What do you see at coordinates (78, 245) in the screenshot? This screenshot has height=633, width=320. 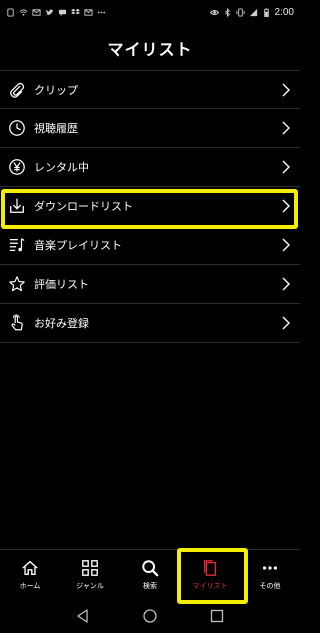 I see `menu-item-label: 音楽プレイリスト` at bounding box center [78, 245].